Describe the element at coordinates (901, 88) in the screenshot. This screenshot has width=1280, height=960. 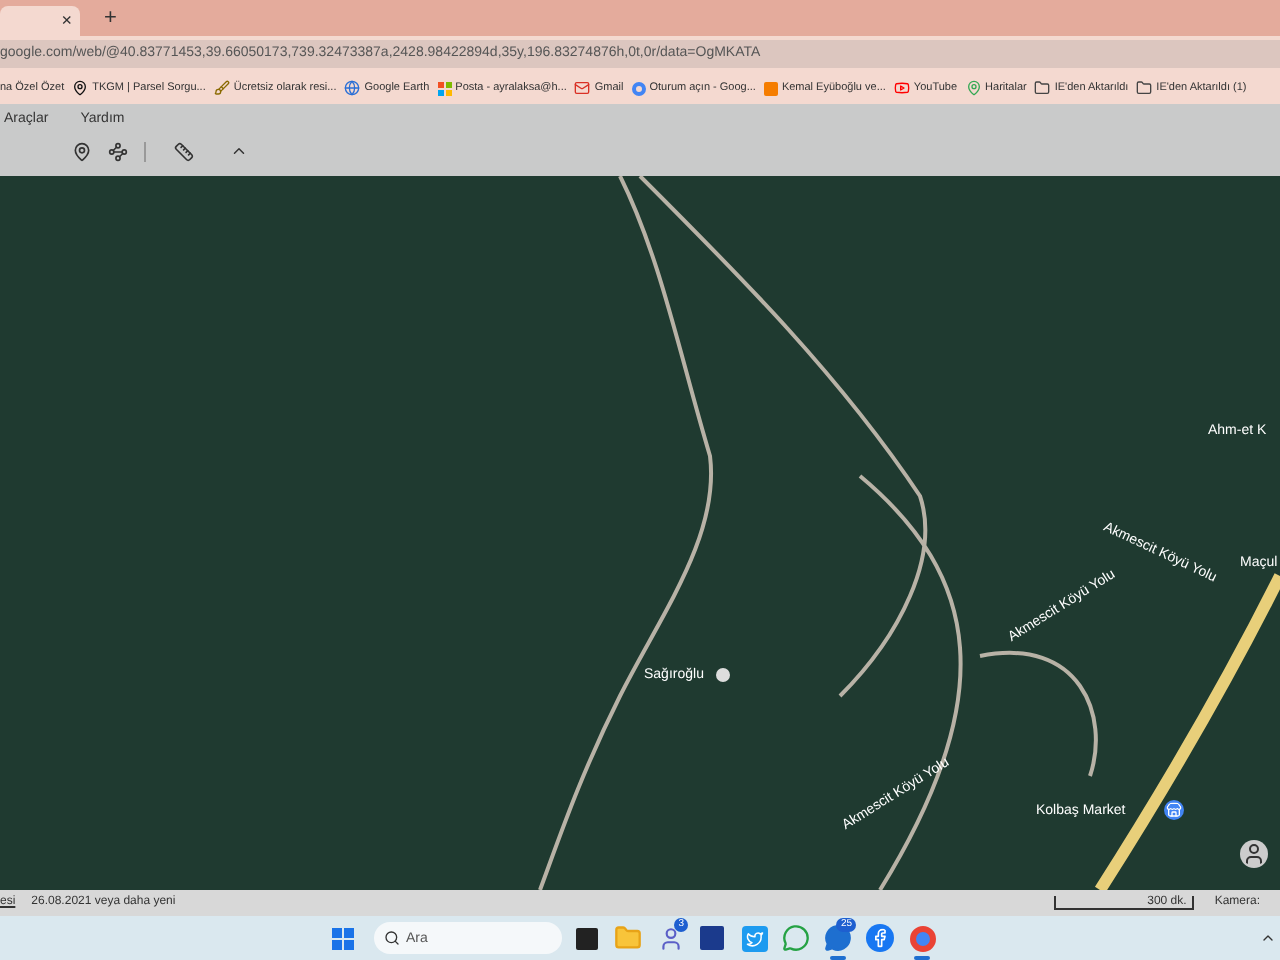
I see `play-icon` at that location.